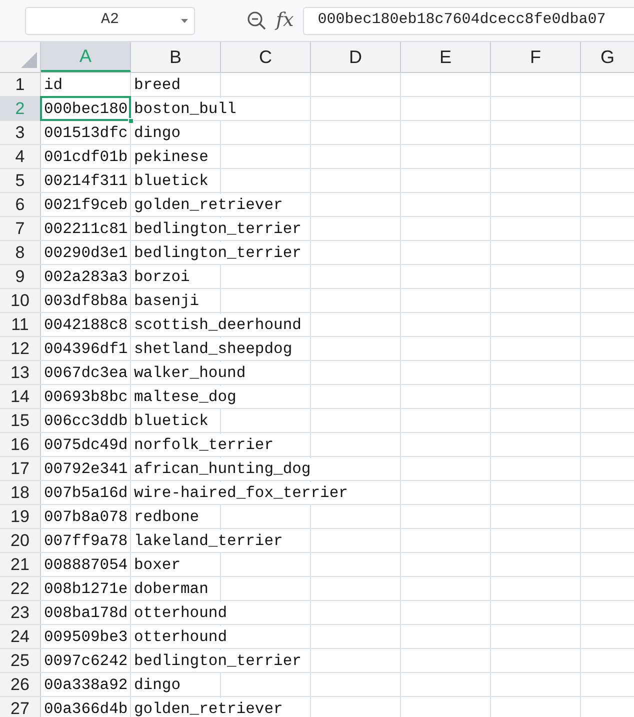 This screenshot has width=634, height=717. What do you see at coordinates (176, 57) in the screenshot?
I see `column-header: B` at bounding box center [176, 57].